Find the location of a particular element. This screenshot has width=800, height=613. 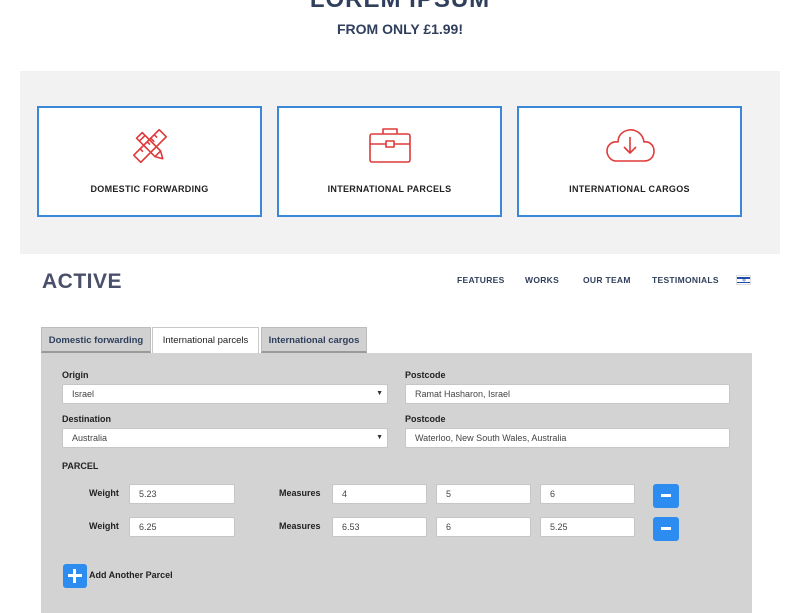

origin-postcode-input: Ramat Hasharon, Israel is located at coordinates (567, 394).